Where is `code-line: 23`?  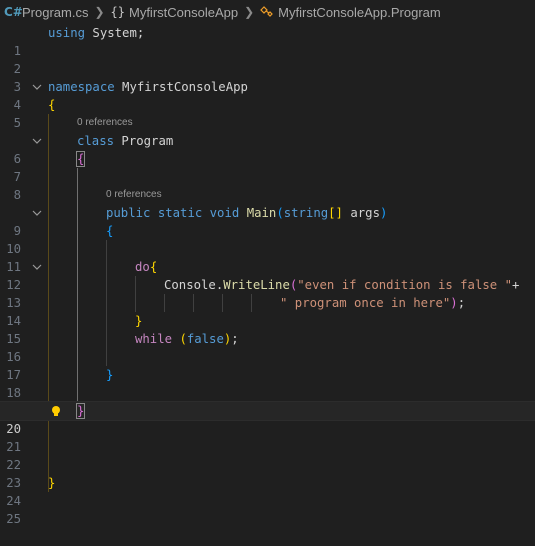 code-line: 23 is located at coordinates (267, 473).